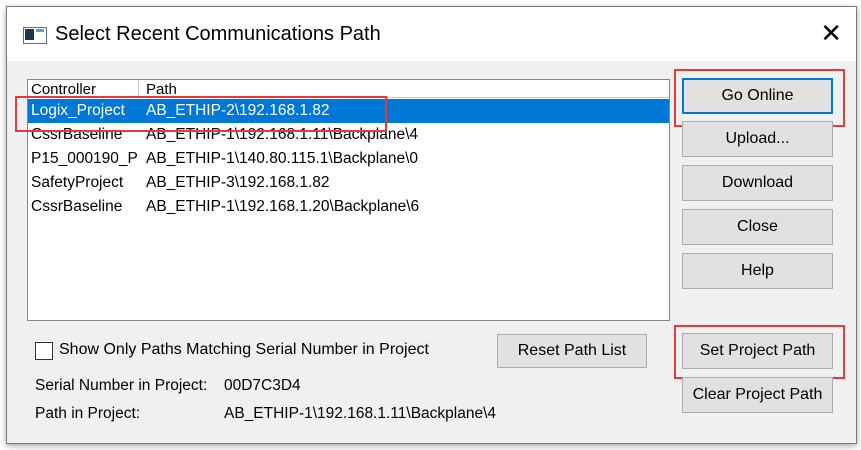 The height and width of the screenshot is (450, 861). Describe the element at coordinates (757, 395) in the screenshot. I see `clear-project-path-button: Clear Project Path` at that location.